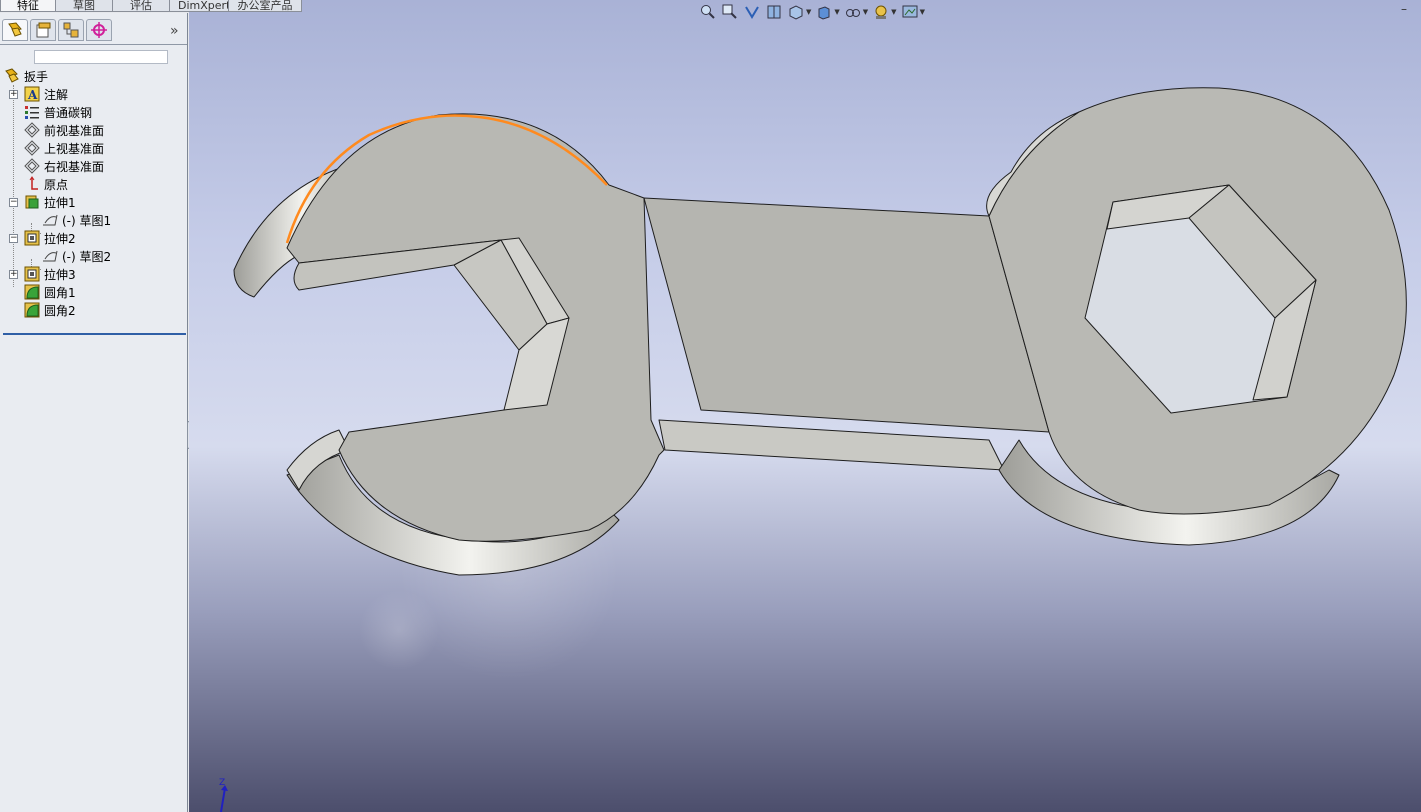 This screenshot has width=1421, height=812. What do you see at coordinates (265, 6) in the screenshot?
I see `tab-office-products: 办公室产品` at bounding box center [265, 6].